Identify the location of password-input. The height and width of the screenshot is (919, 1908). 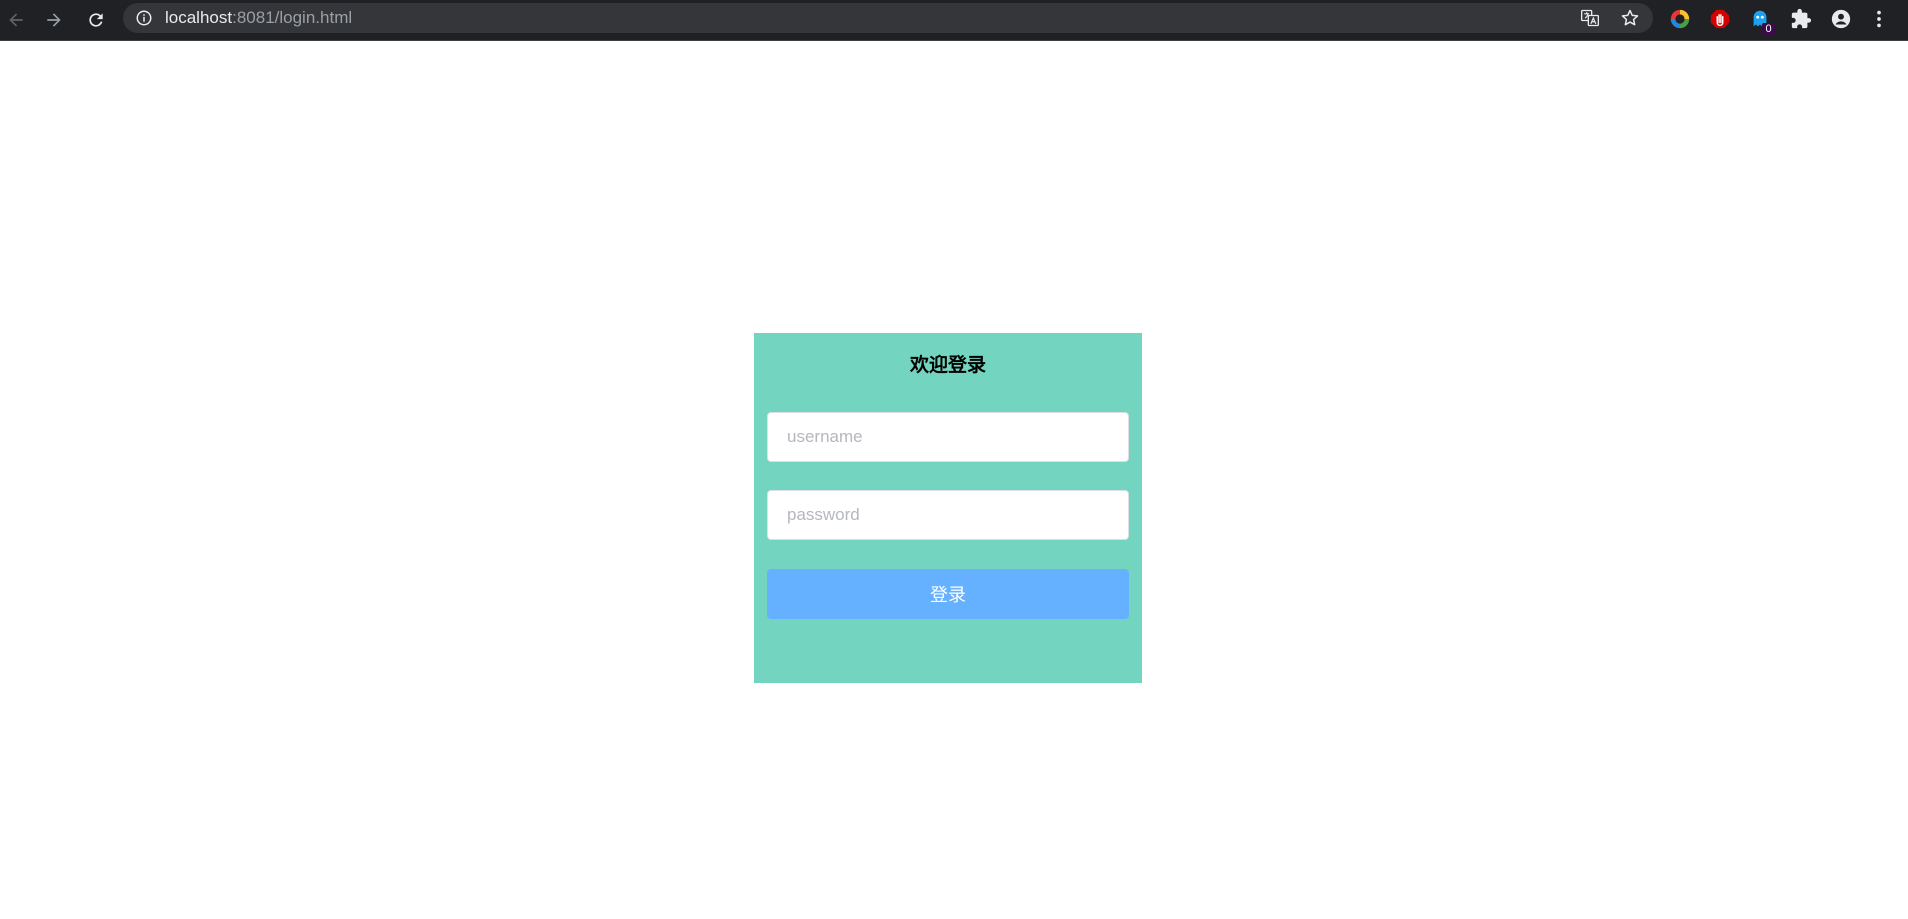
(948, 515).